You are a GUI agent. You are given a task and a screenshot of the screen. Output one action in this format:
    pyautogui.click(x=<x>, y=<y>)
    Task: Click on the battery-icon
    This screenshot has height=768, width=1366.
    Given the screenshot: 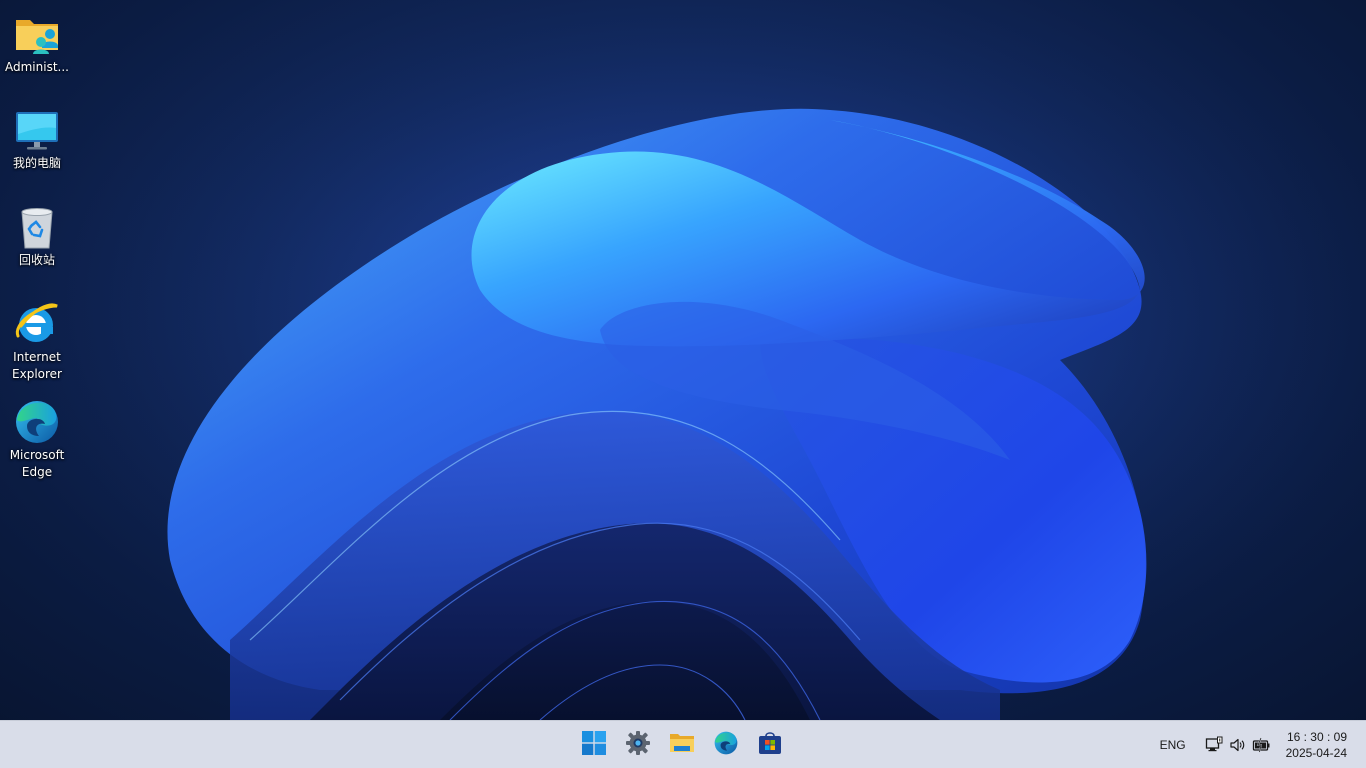 What is the action you would take?
    pyautogui.click(x=1262, y=745)
    